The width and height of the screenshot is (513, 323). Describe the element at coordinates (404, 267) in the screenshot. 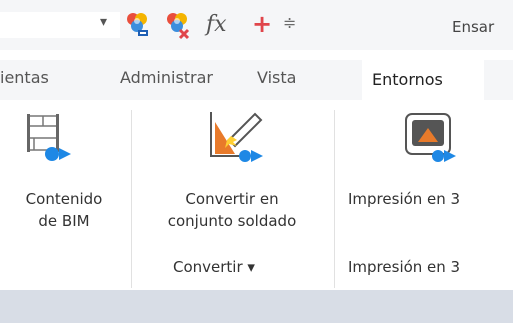

I see `panel-impresion-label: Impresión en 3` at that location.